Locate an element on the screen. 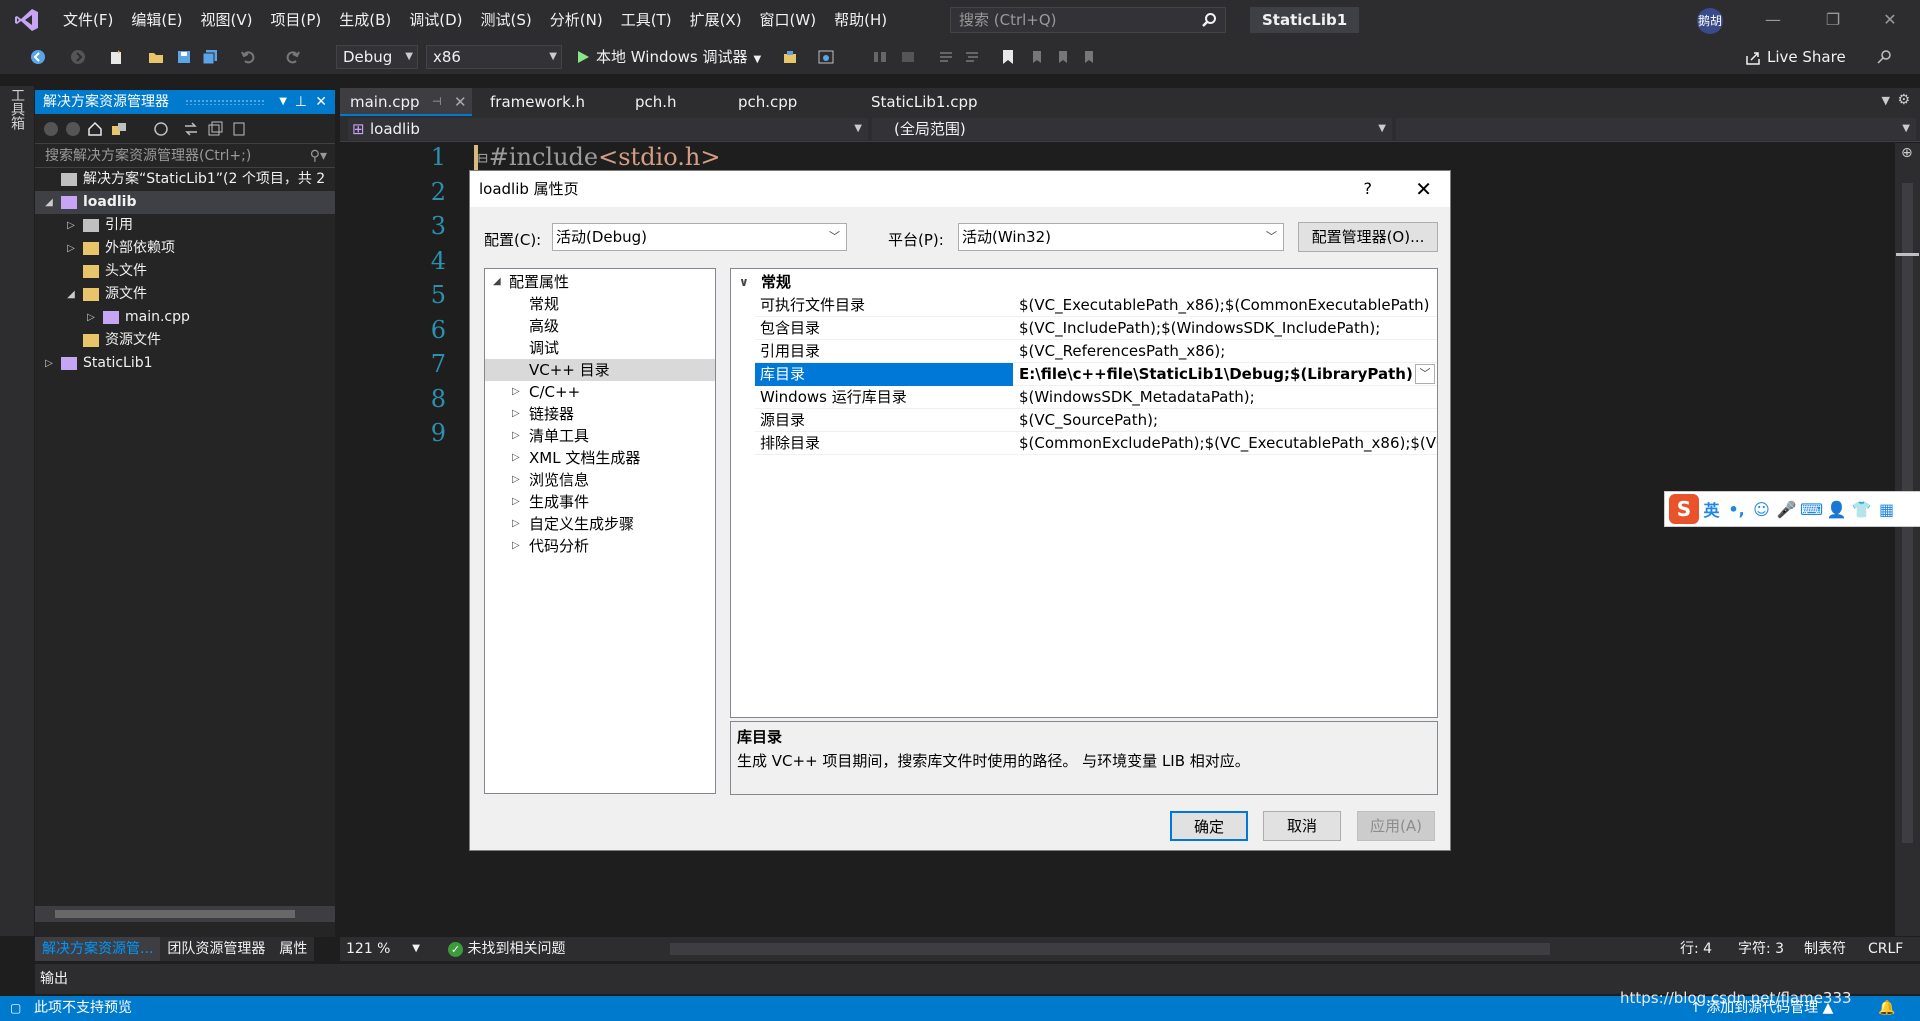 This screenshot has width=1920, height=1021. microphone-icon: 🎤 is located at coordinates (1786, 509).